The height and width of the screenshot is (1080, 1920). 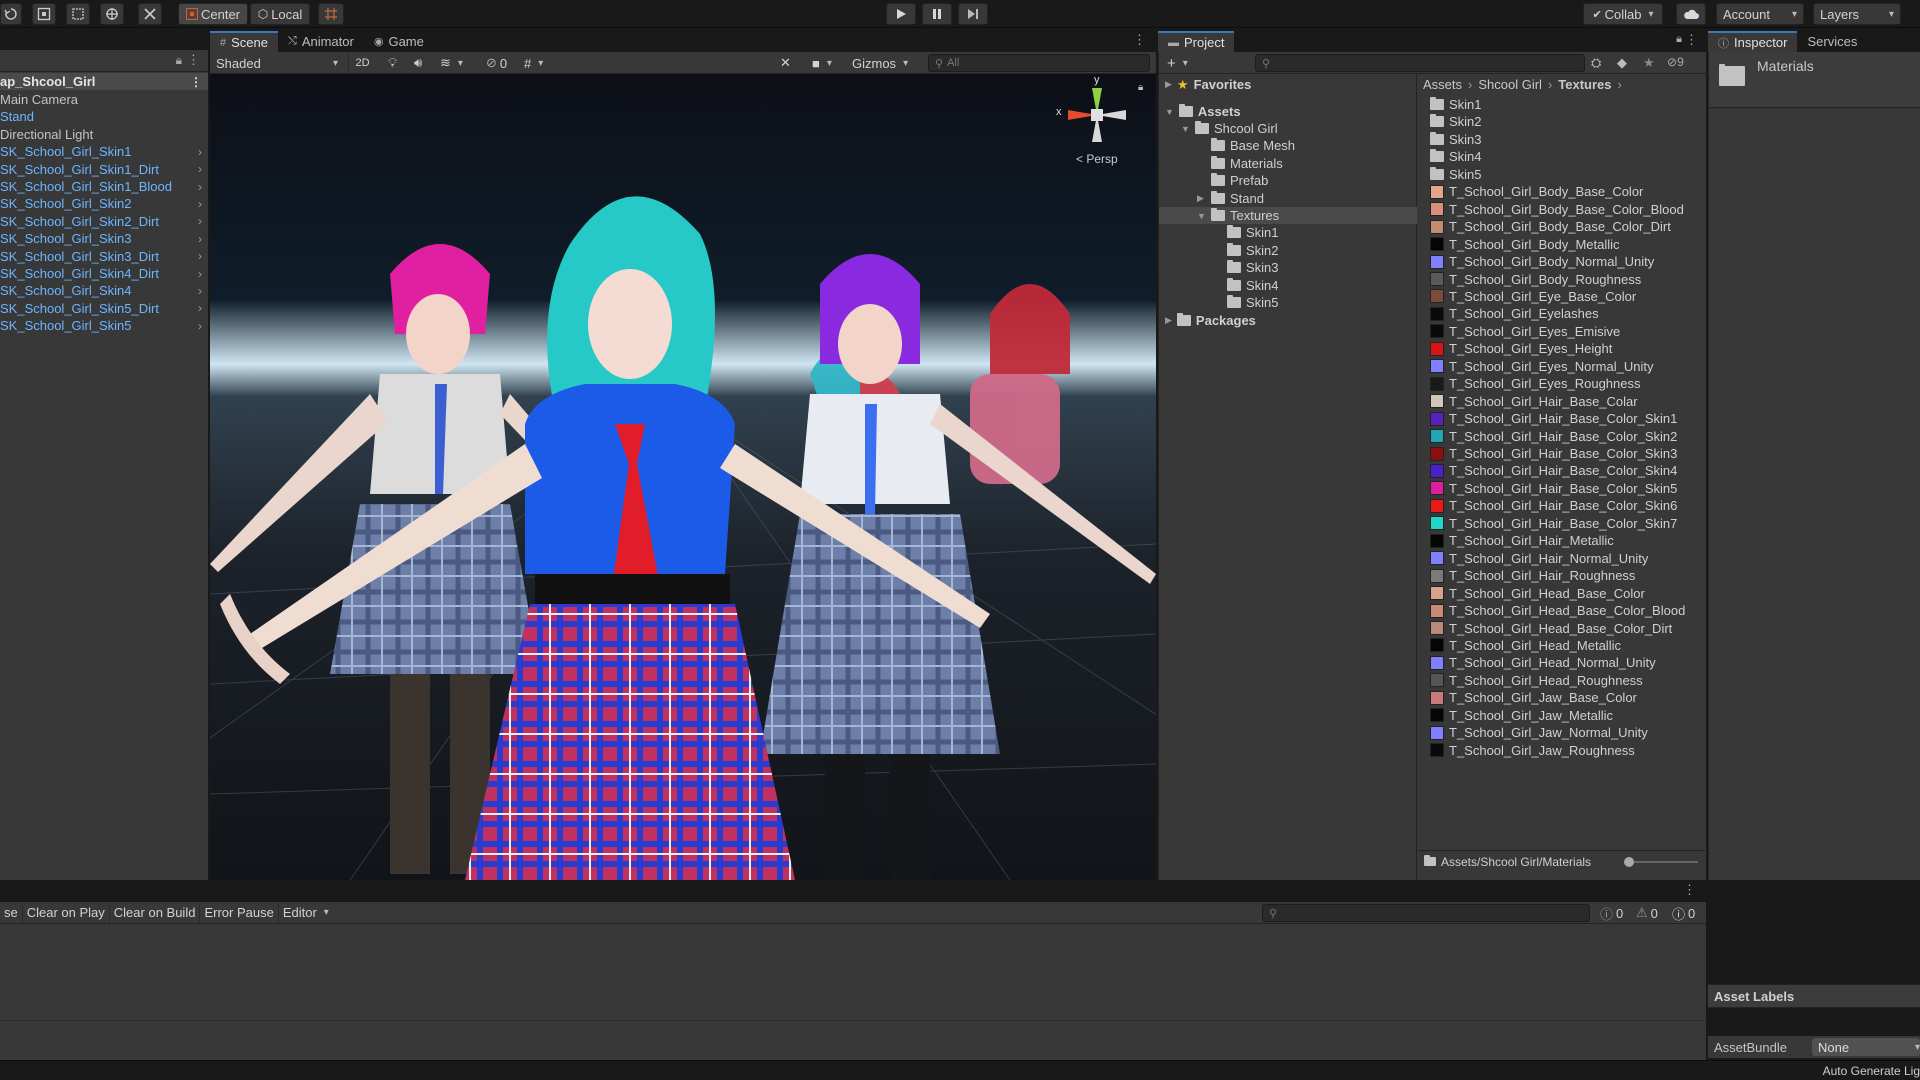 What do you see at coordinates (499, 63) in the screenshot?
I see `hidden-objects-toggle: ⊘ 0` at bounding box center [499, 63].